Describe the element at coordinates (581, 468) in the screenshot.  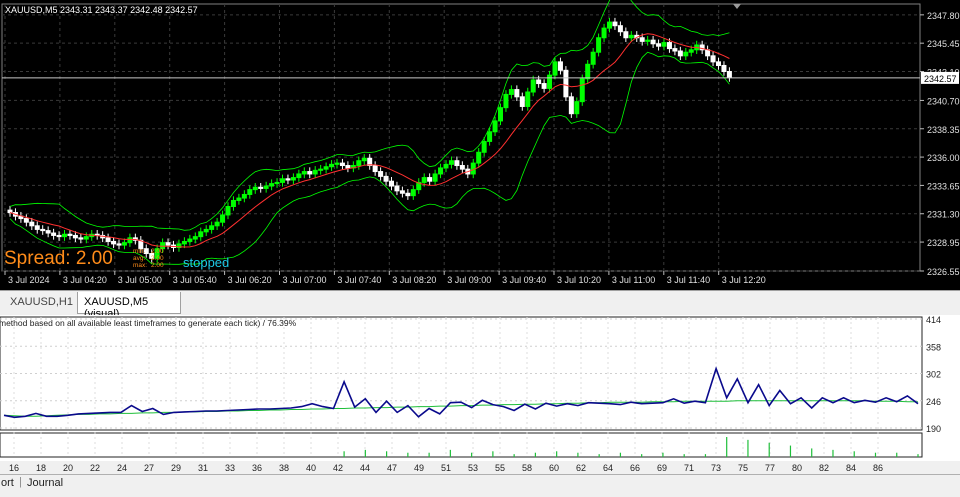
I see `pass-tick-label: 62` at that location.